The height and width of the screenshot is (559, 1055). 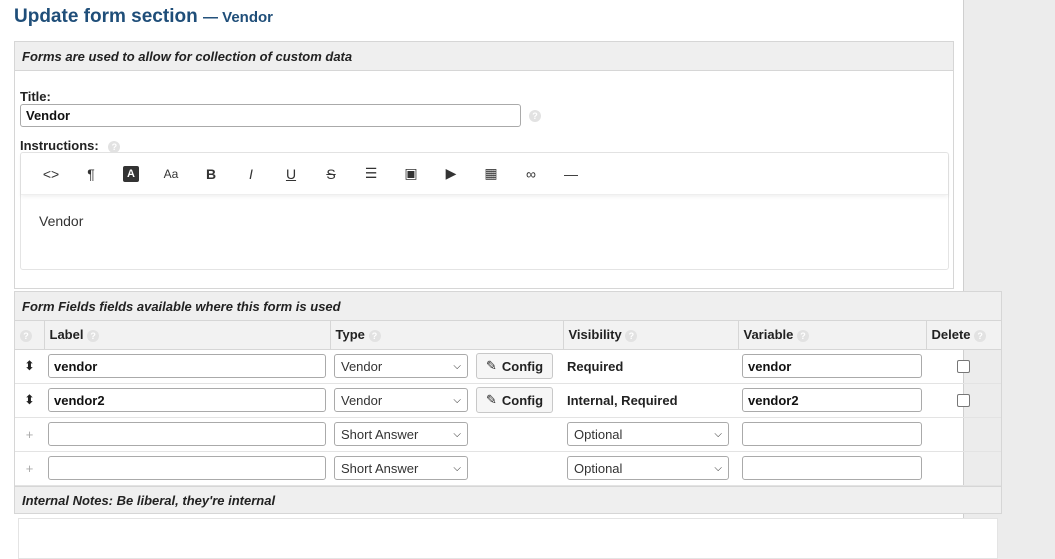 What do you see at coordinates (631, 335) in the screenshot?
I see `visibility-help-icon: ?` at bounding box center [631, 335].